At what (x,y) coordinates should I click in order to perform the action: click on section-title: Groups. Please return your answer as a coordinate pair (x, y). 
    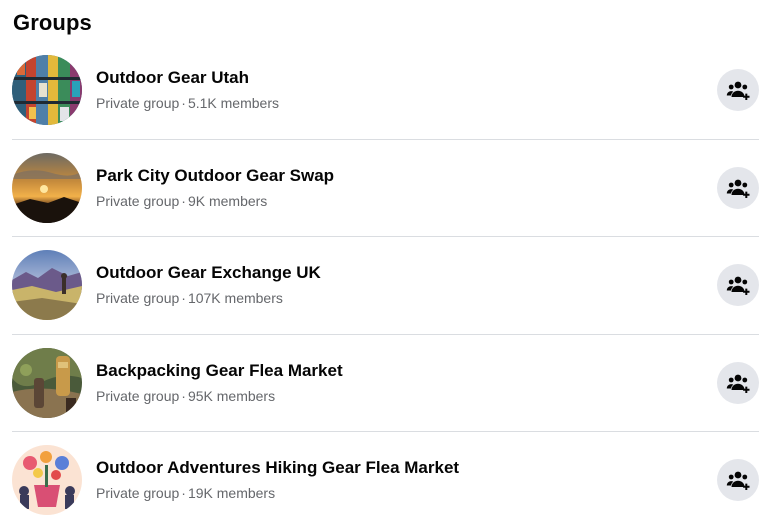
    Looking at the image, I should click on (52, 22).